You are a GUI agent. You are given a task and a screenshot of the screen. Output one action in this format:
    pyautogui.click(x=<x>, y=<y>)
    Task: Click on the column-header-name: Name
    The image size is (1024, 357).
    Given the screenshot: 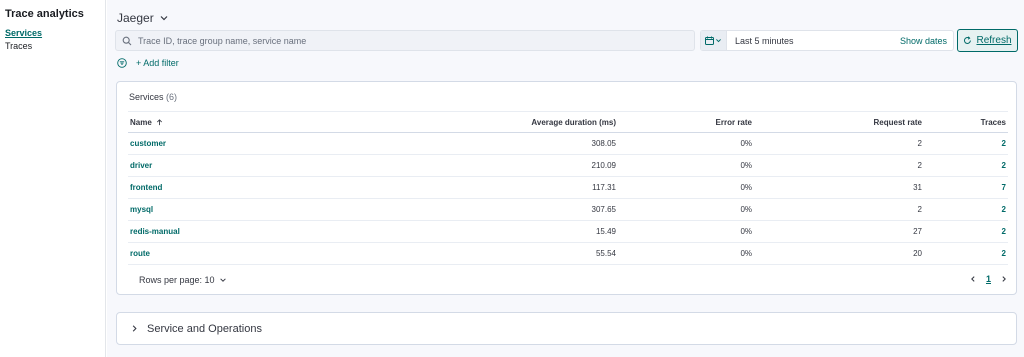 What is the action you would take?
    pyautogui.click(x=235, y=122)
    